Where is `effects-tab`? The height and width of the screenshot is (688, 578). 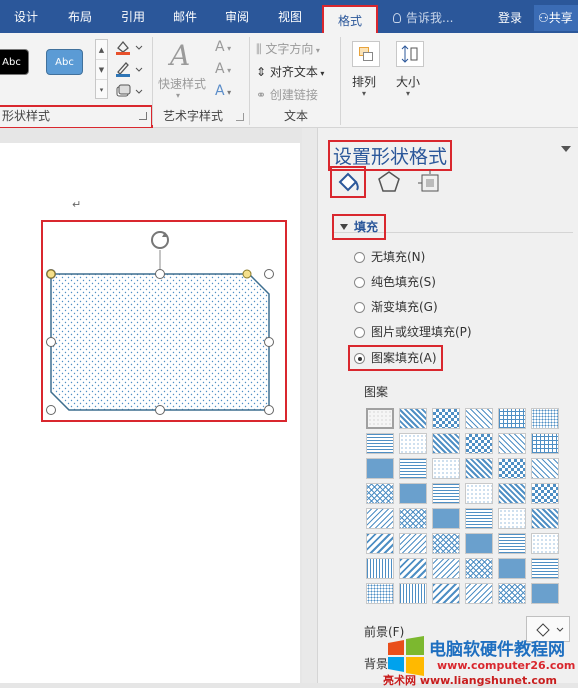 effects-tab is located at coordinates (389, 182).